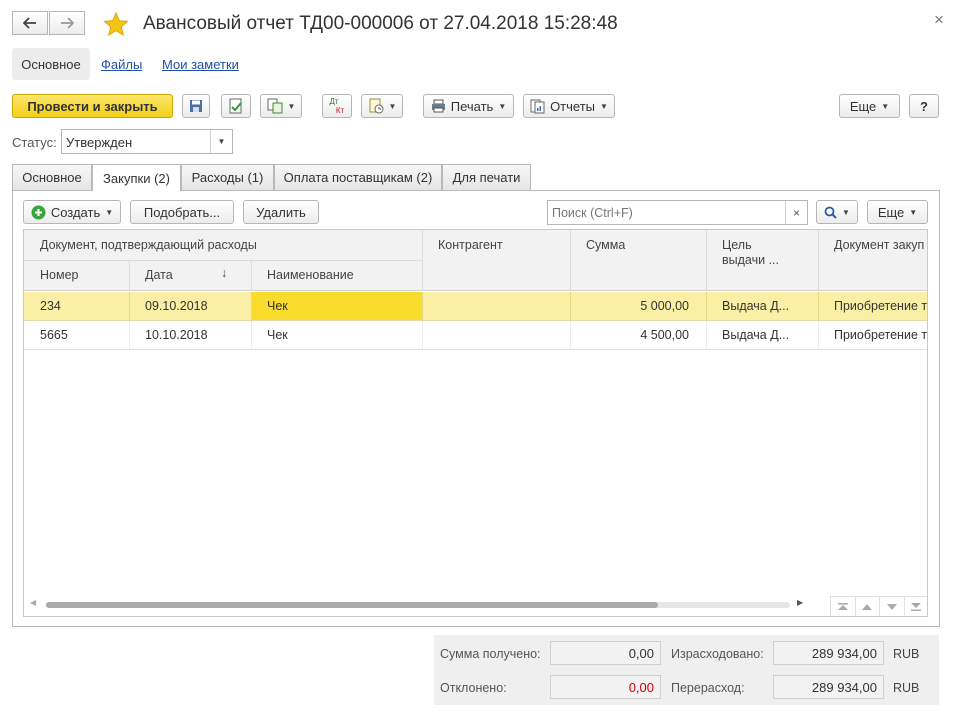  I want to click on move-up-button, so click(868, 606).